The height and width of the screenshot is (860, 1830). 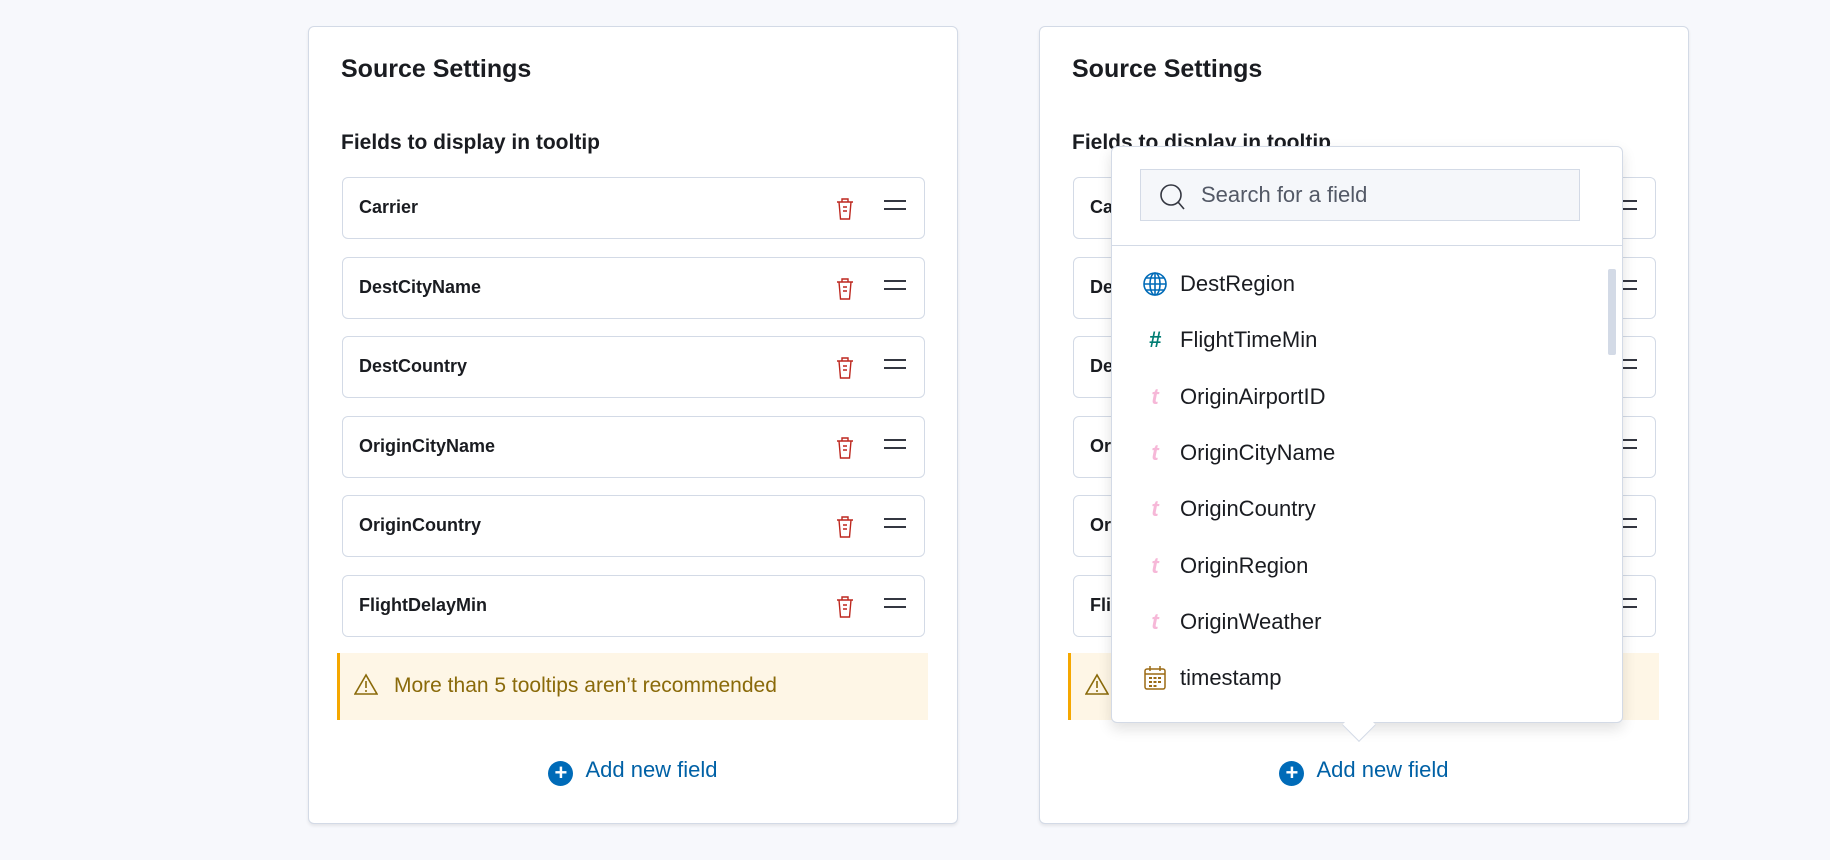 I want to click on field-option: DestRegion, so click(x=1362, y=283).